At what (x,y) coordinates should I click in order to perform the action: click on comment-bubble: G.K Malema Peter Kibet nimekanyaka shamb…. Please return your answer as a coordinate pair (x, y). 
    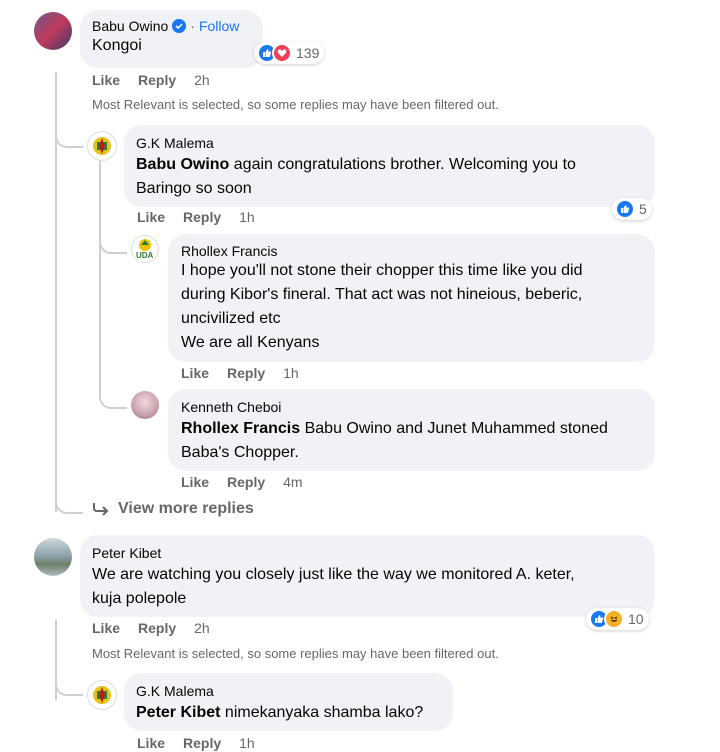
    Looking at the image, I should click on (288, 702).